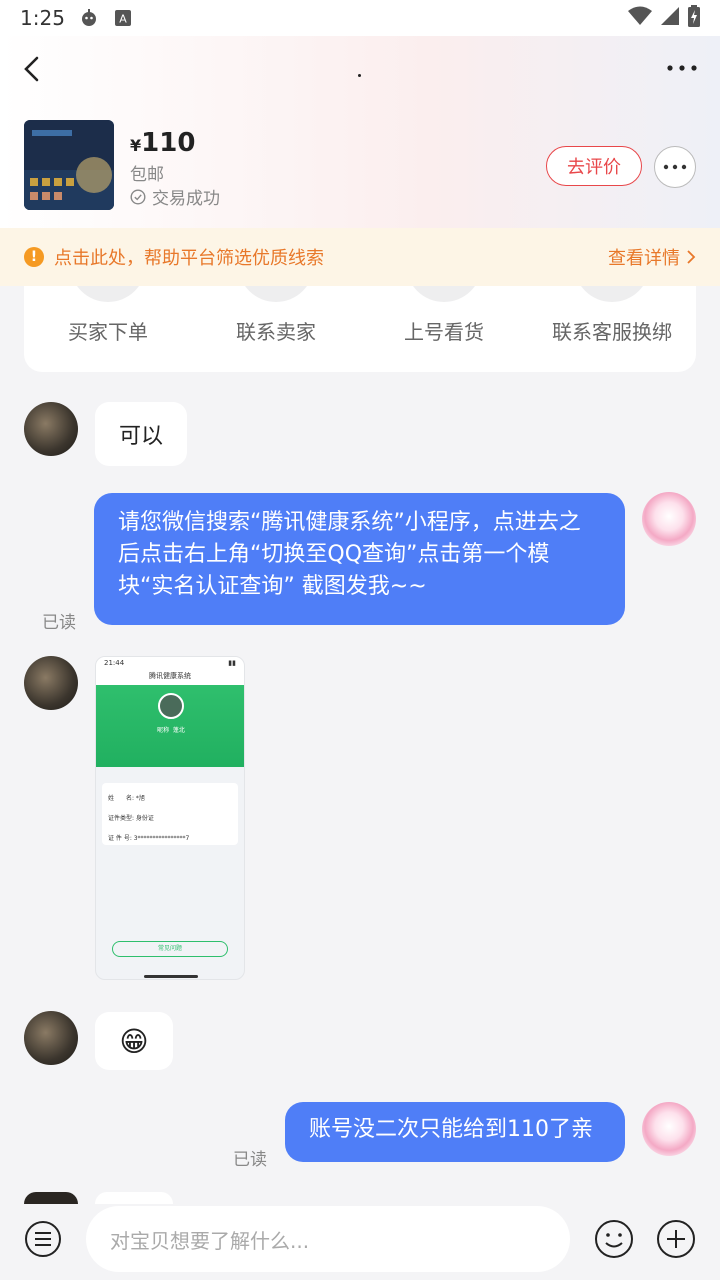 The width and height of the screenshot is (720, 1280). I want to click on trade-status-text: 交易成功, so click(186, 199).